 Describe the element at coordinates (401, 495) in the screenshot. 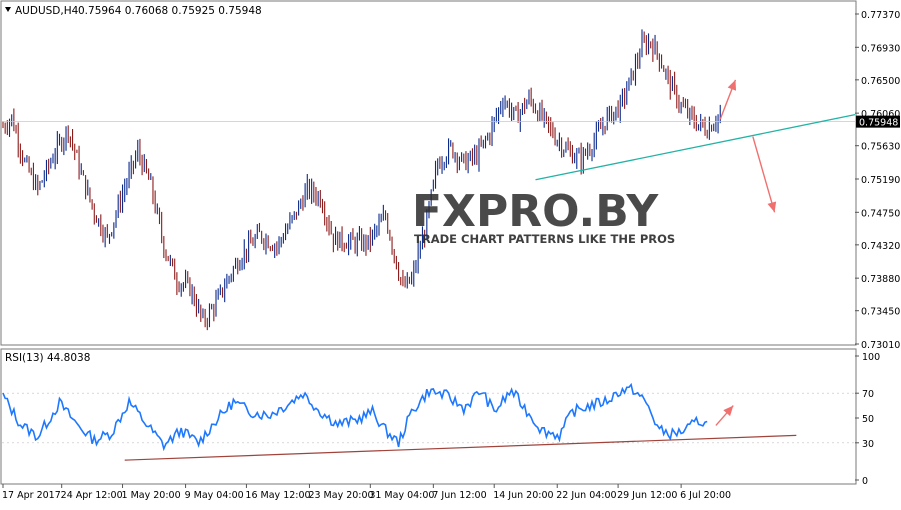

I see `time-tick-label: 31 May 04:00` at that location.